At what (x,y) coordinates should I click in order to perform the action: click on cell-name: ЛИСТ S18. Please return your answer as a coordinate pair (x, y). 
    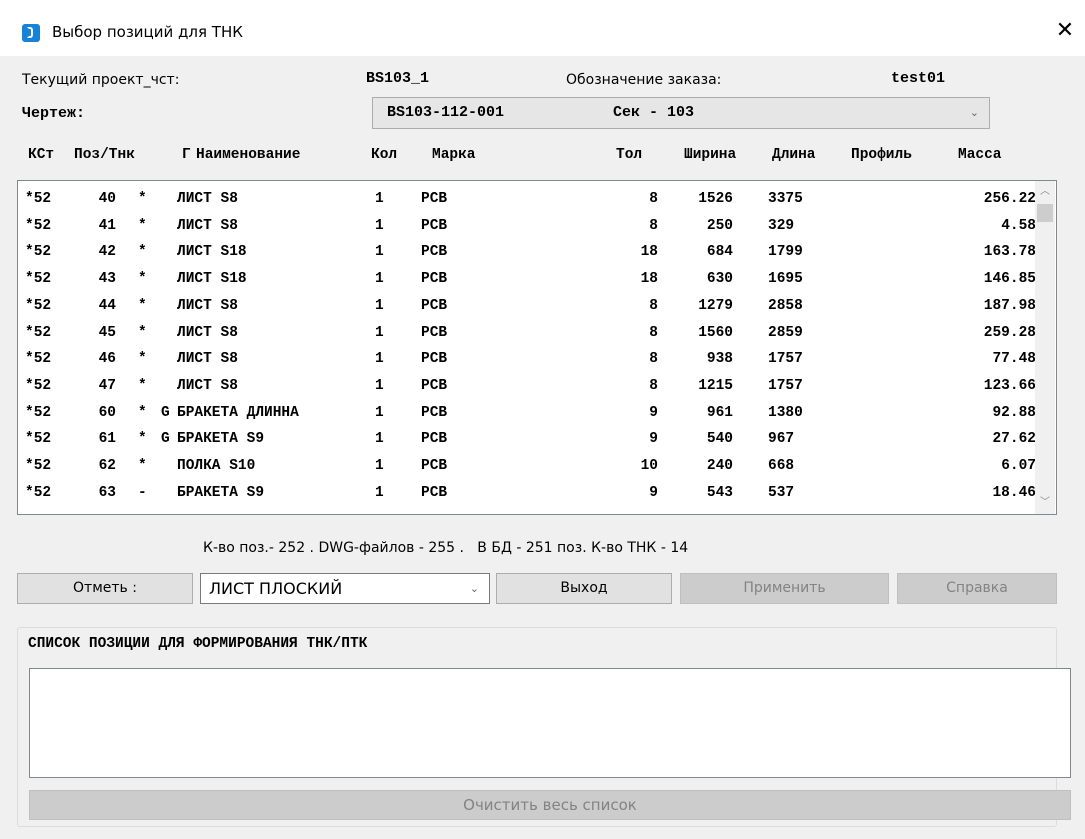
    Looking at the image, I should click on (212, 252).